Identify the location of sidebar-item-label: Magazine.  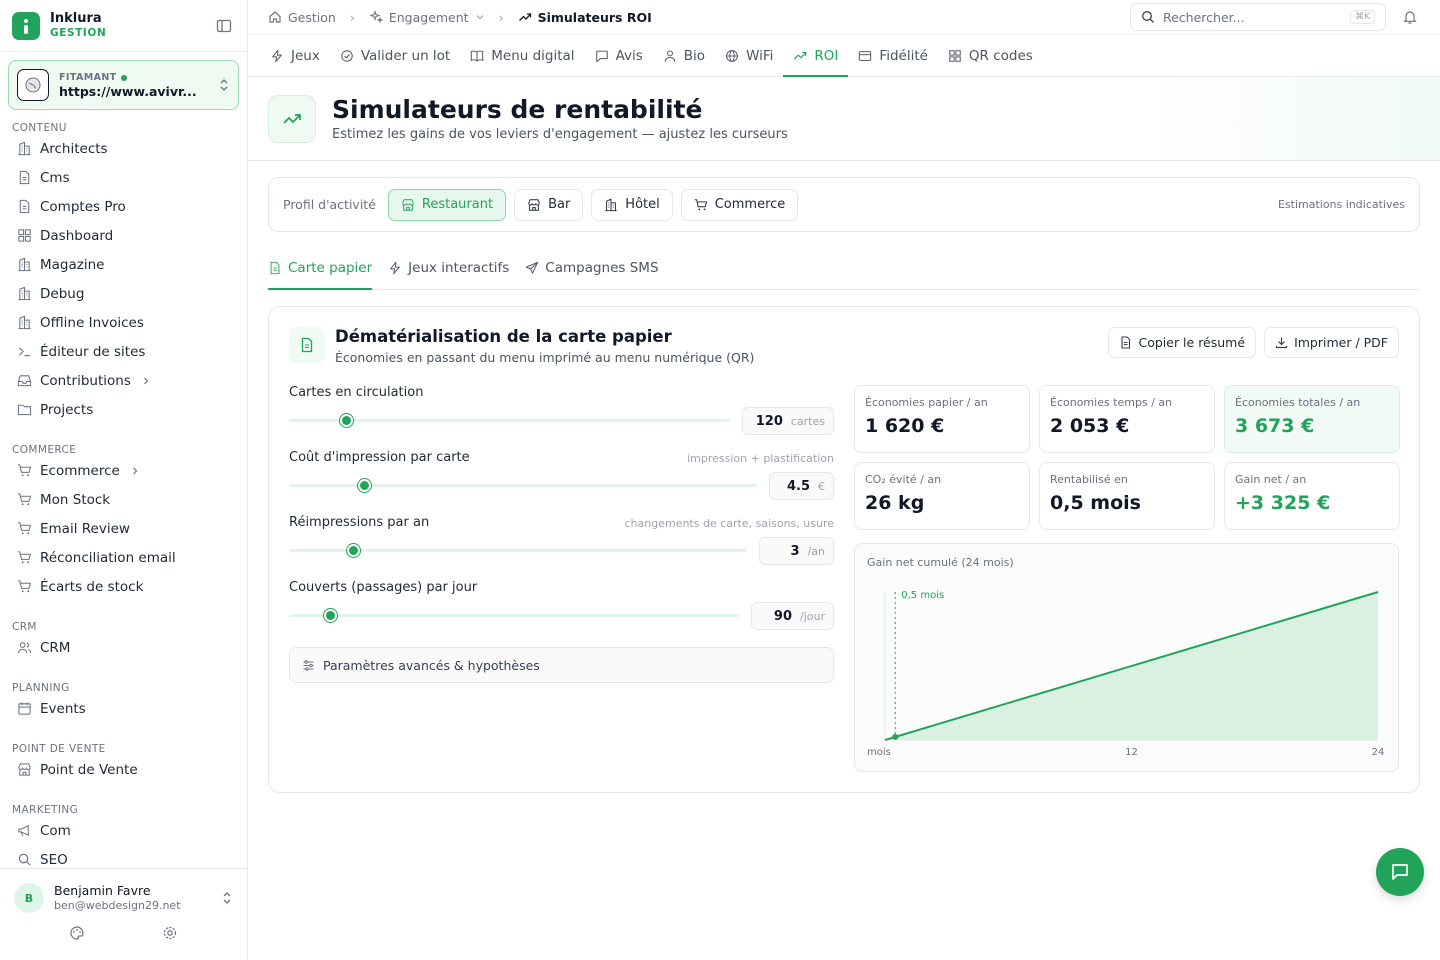
(72, 264).